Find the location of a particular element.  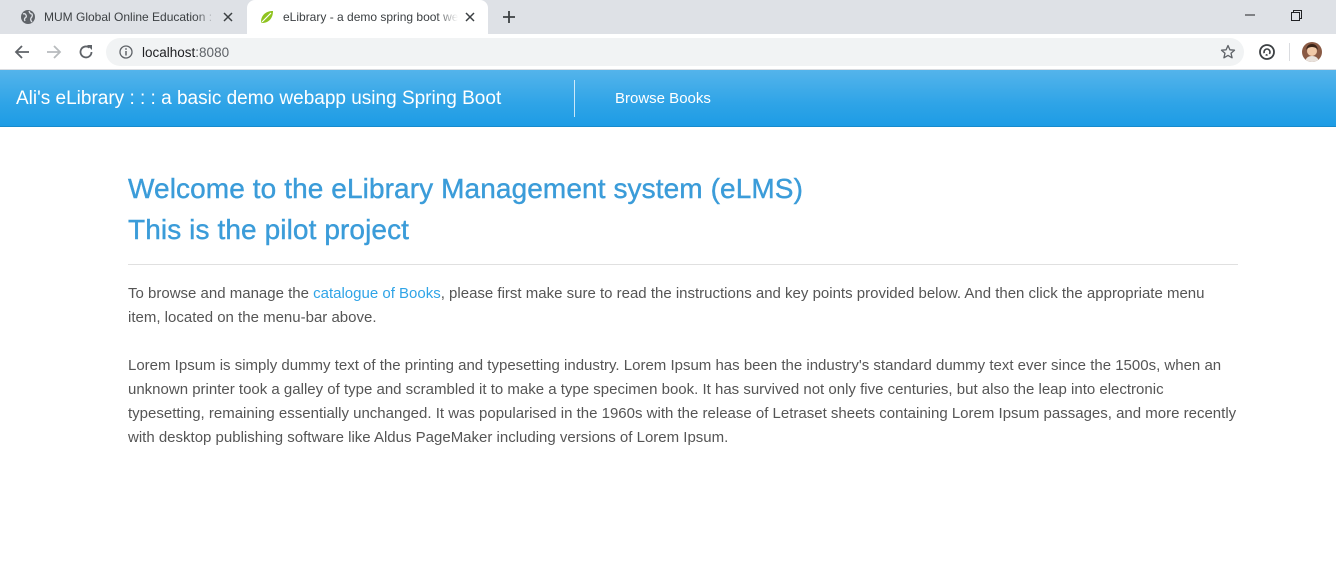

reload-icon is located at coordinates (86, 52).